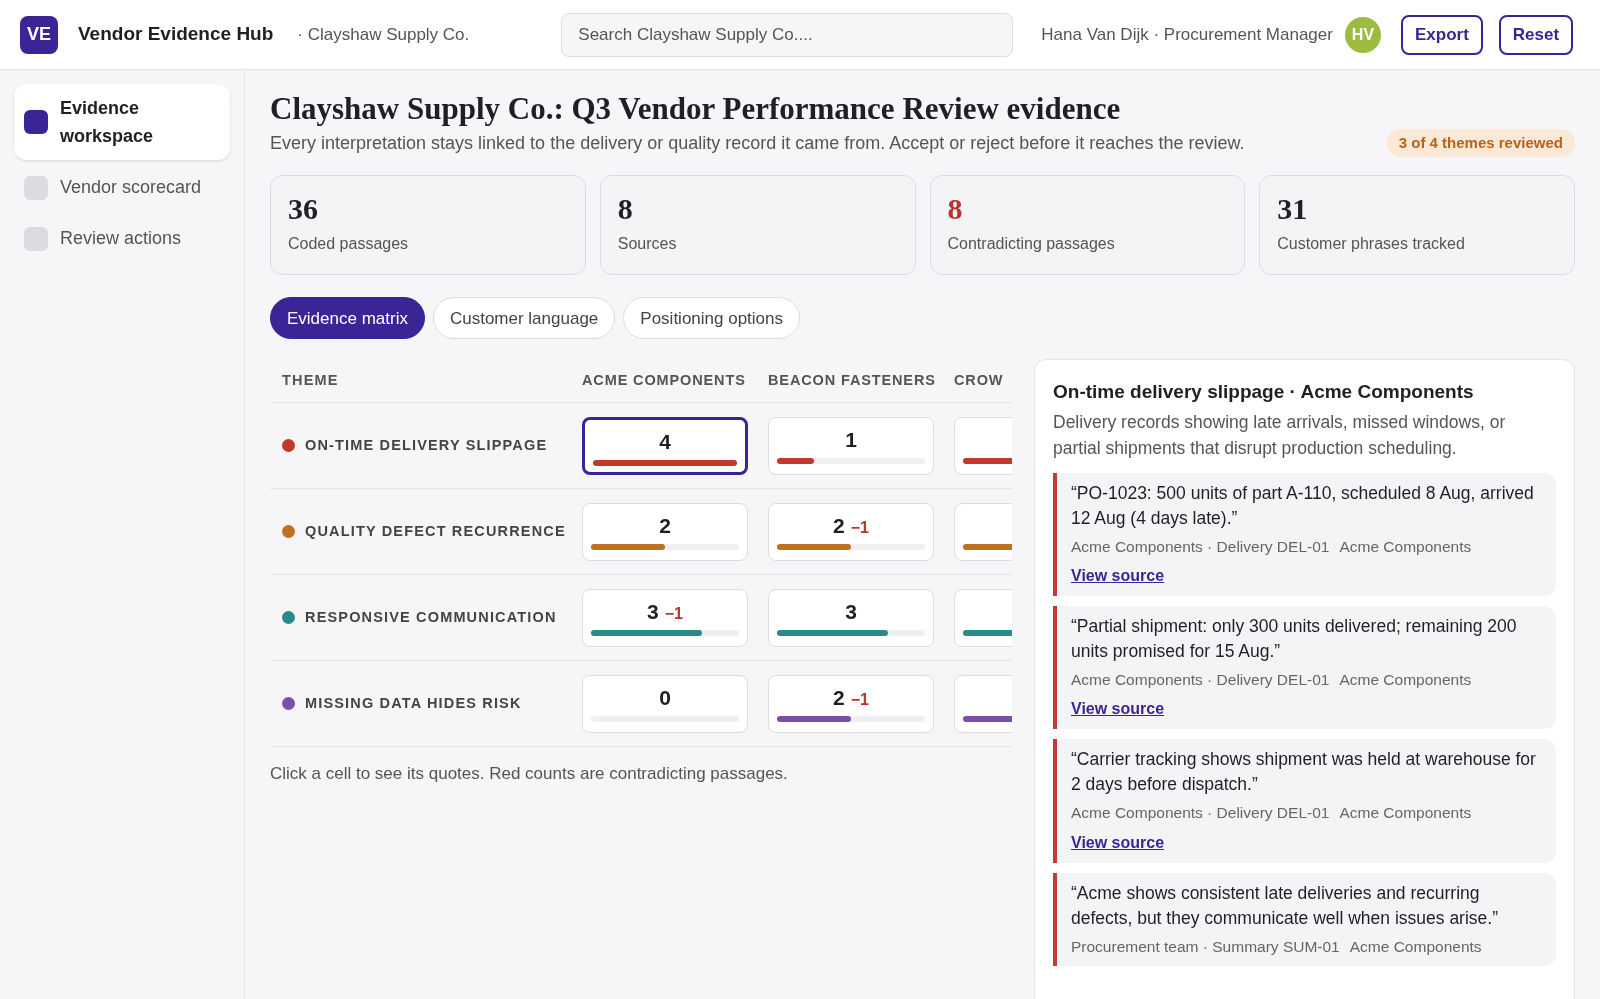 The height and width of the screenshot is (999, 1600). Describe the element at coordinates (664, 380) in the screenshot. I see `column-header: ACME COMPONENTS` at that location.